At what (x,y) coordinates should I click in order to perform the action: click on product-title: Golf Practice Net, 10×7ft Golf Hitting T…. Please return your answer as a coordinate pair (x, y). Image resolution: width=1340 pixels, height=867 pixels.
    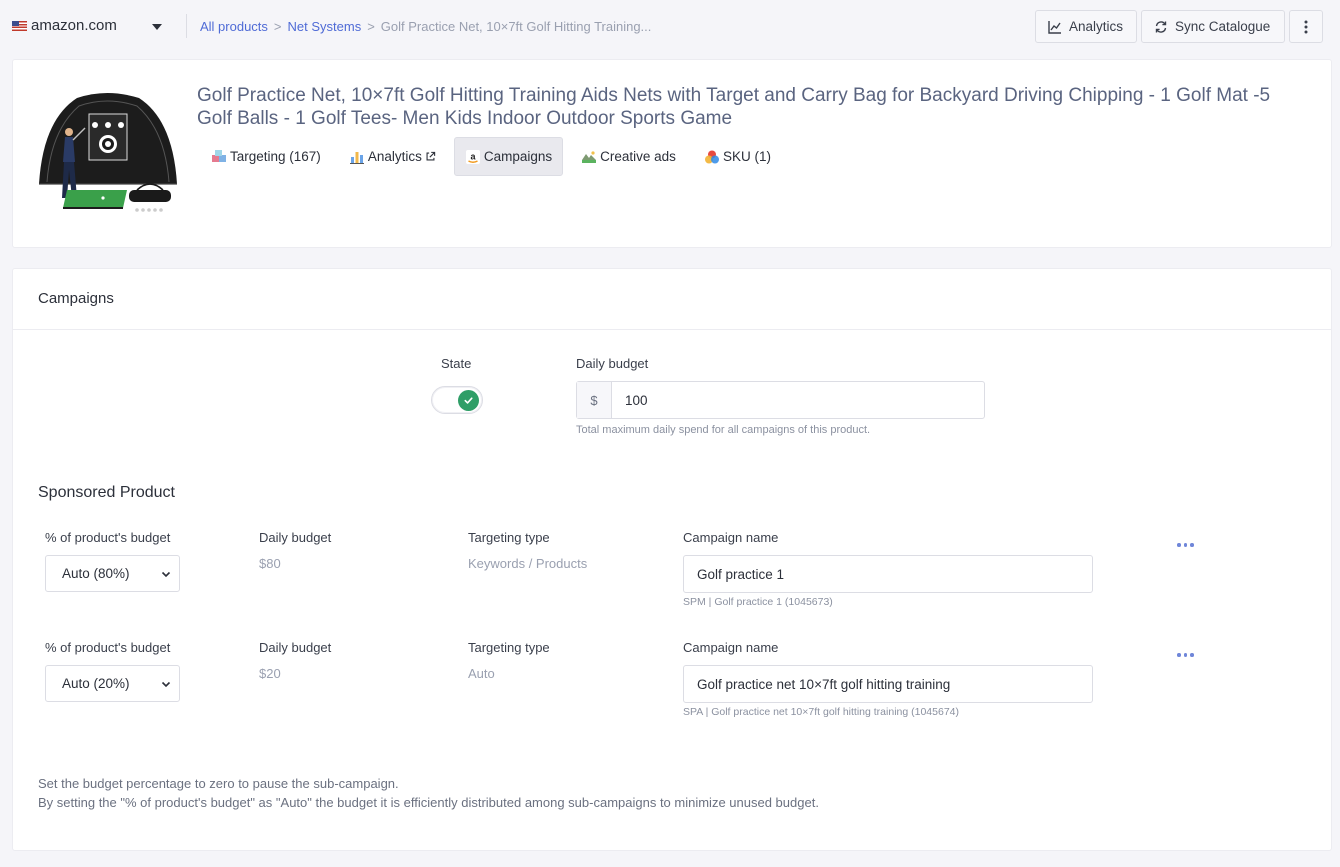
    Looking at the image, I should click on (734, 107).